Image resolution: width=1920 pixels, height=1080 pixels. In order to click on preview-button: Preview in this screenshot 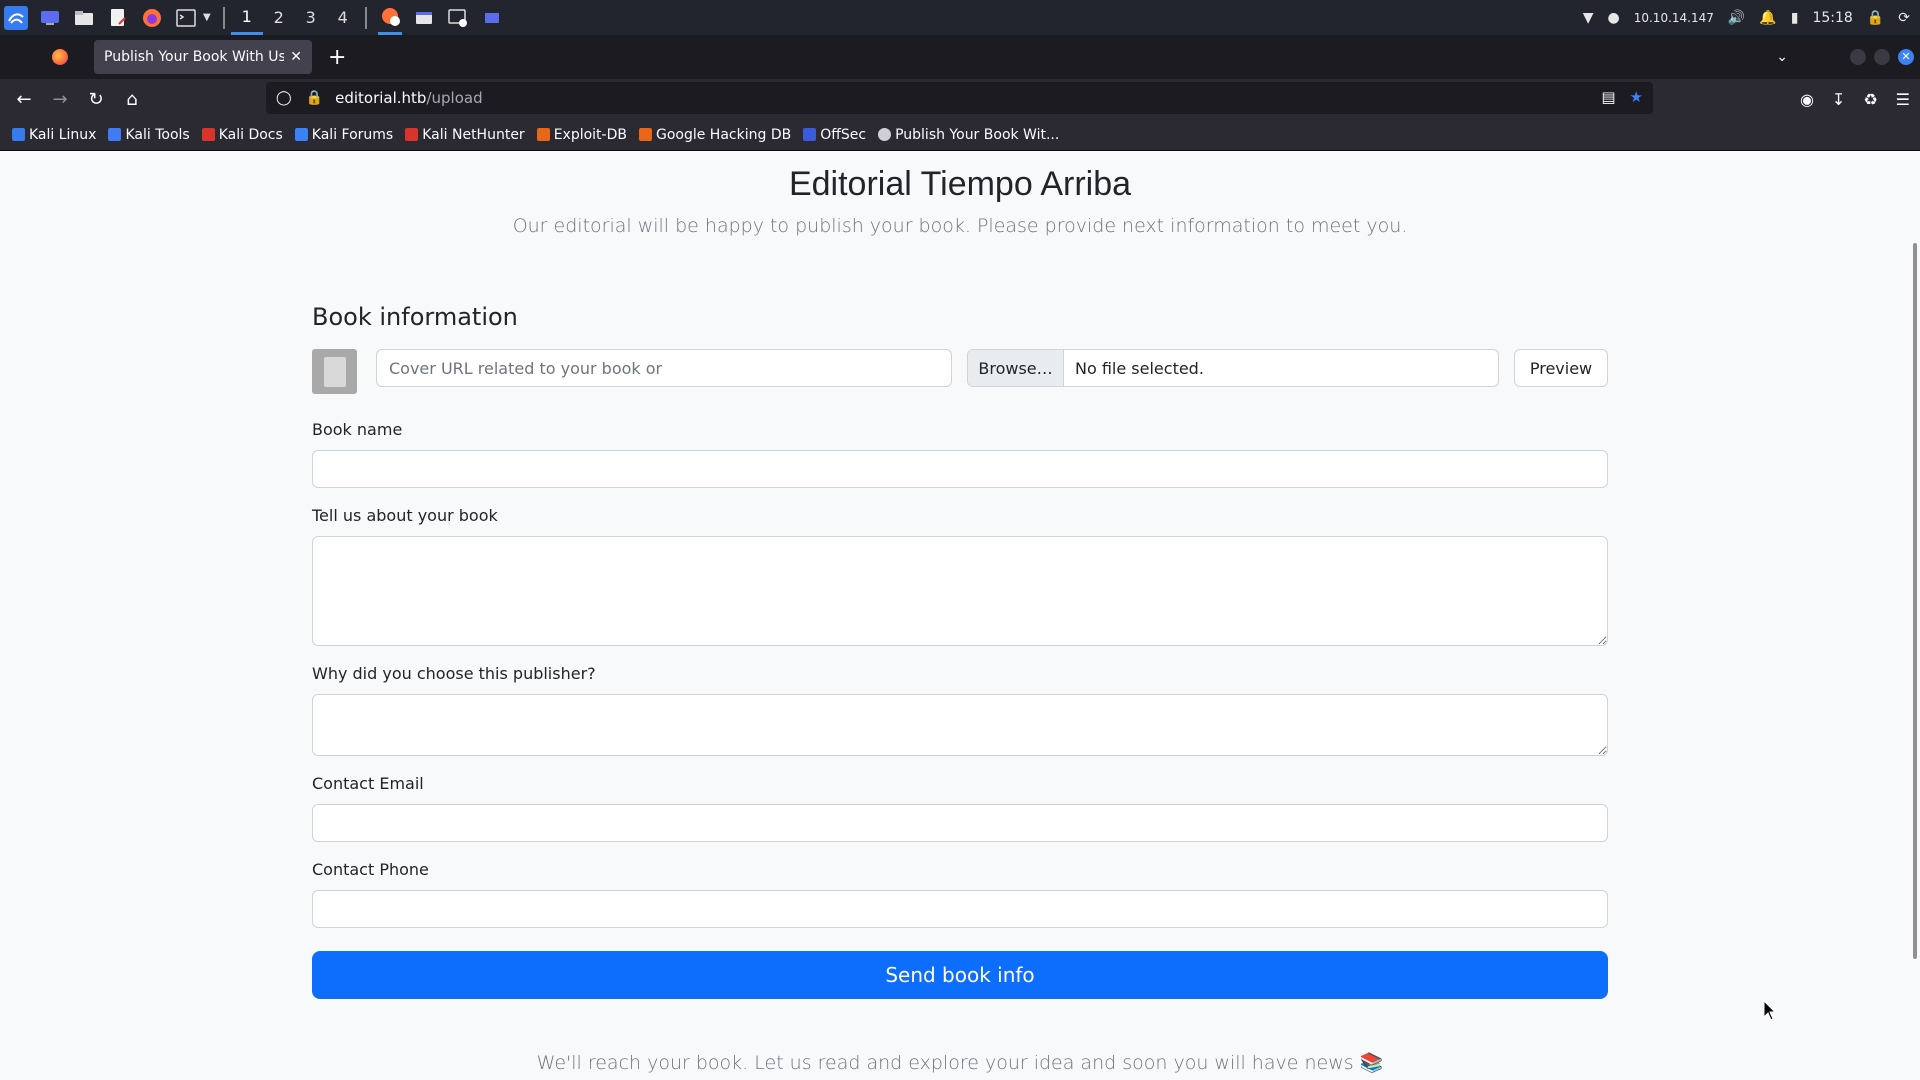, I will do `click(1561, 368)`.